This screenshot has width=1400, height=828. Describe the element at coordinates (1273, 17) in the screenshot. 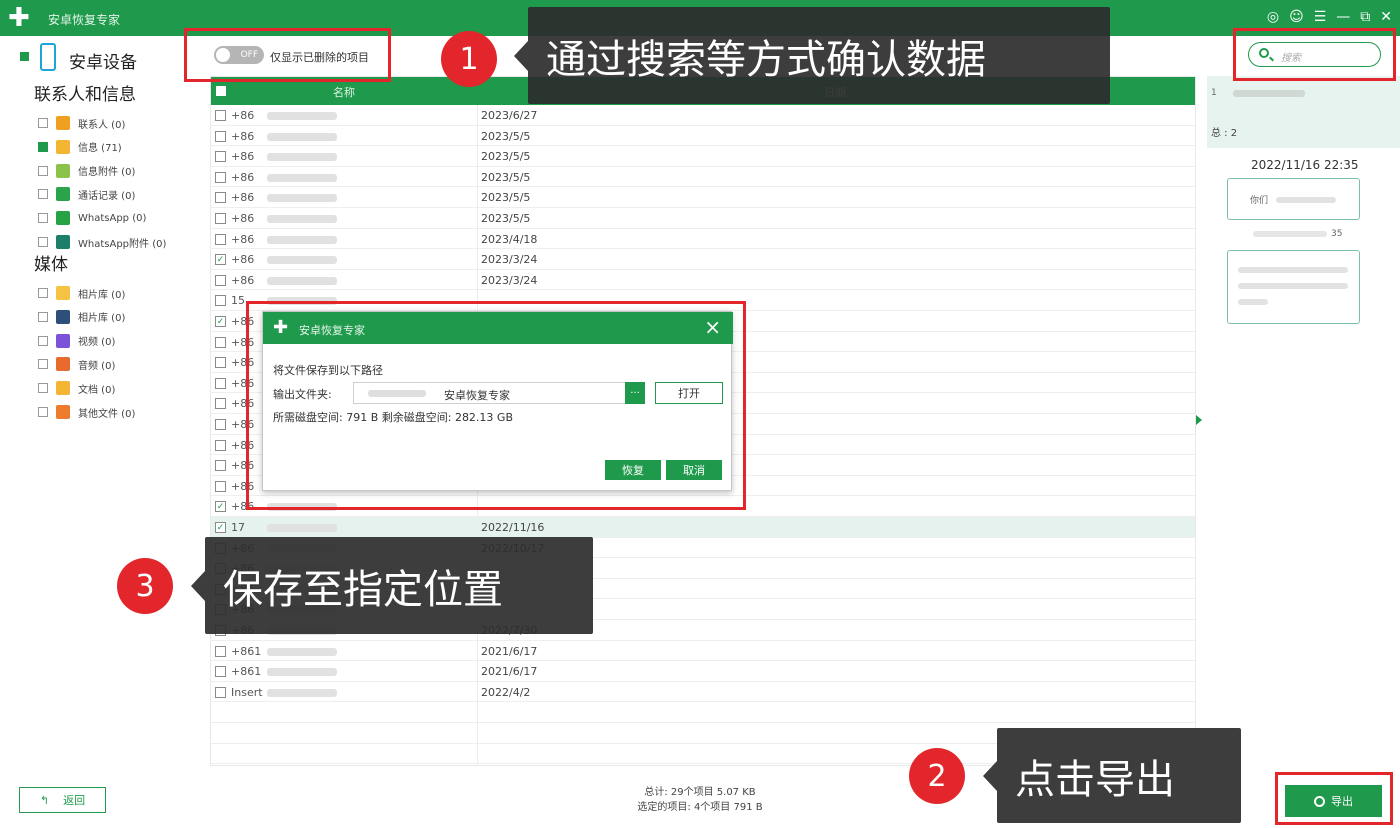

I see `wifi-icon: ◎` at that location.